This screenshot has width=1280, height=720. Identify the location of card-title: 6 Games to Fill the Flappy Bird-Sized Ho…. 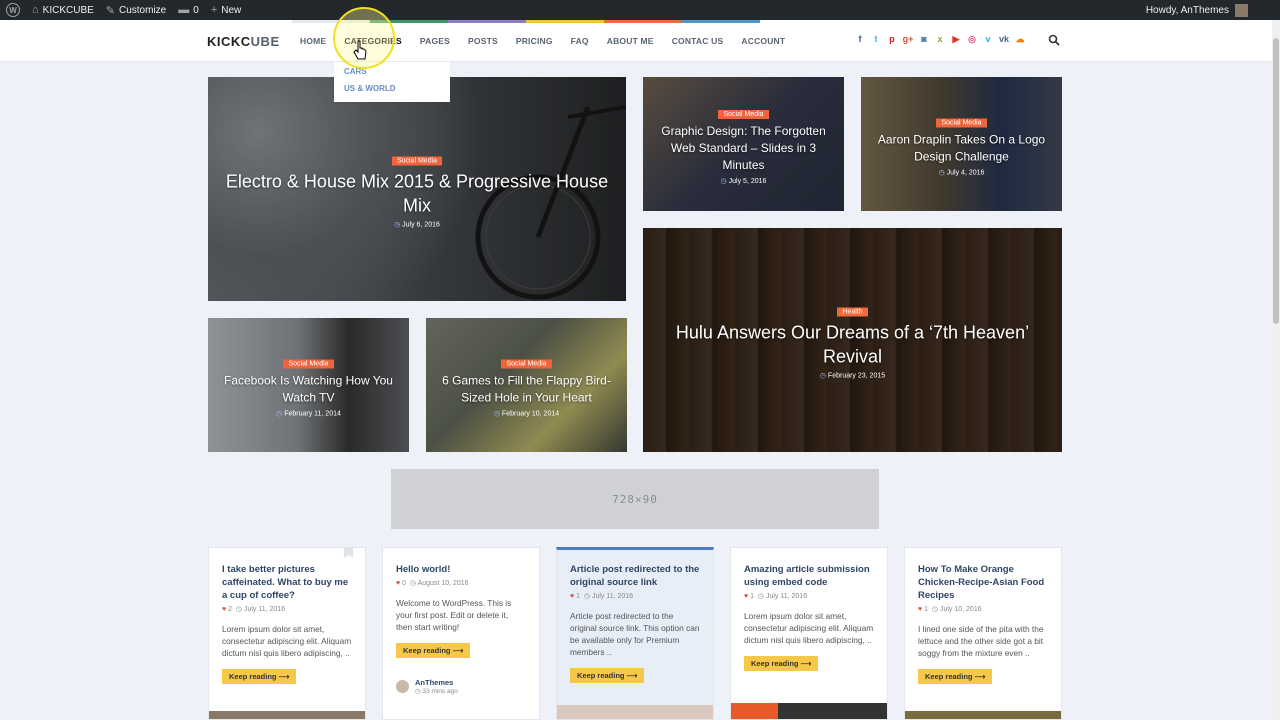
(526, 390).